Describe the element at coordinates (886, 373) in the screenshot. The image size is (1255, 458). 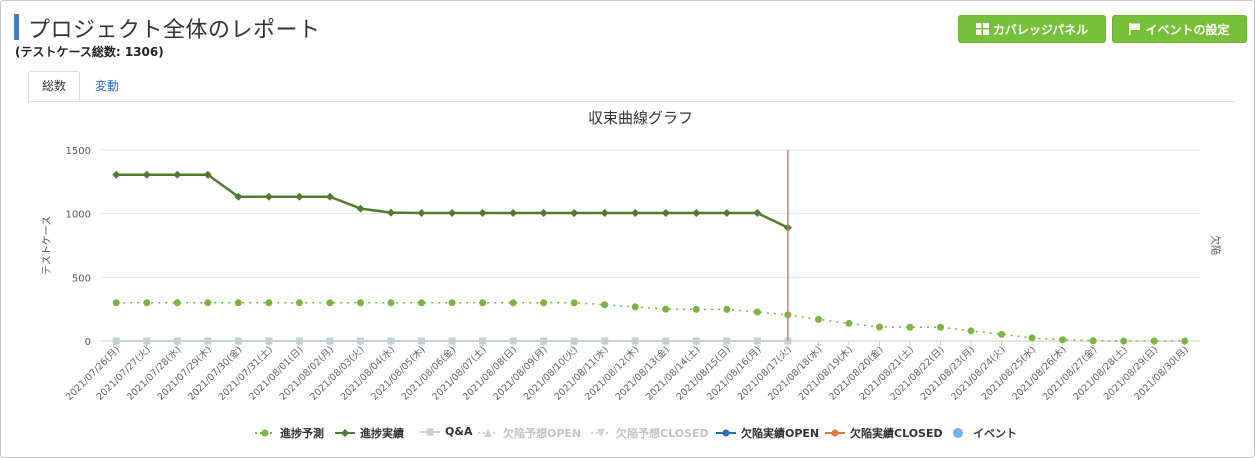
I see `x-tick-label: 2021/08/21(土)` at that location.